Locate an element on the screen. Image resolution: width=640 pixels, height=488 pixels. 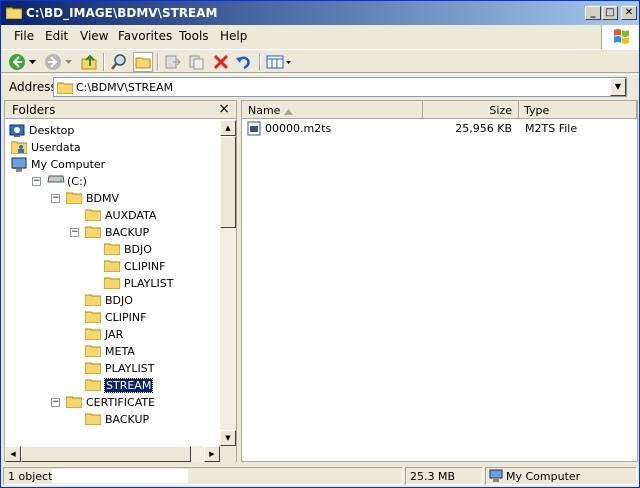
window-title: C:\BD_IMAGE\BDMV\STREAM is located at coordinates (122, 13).